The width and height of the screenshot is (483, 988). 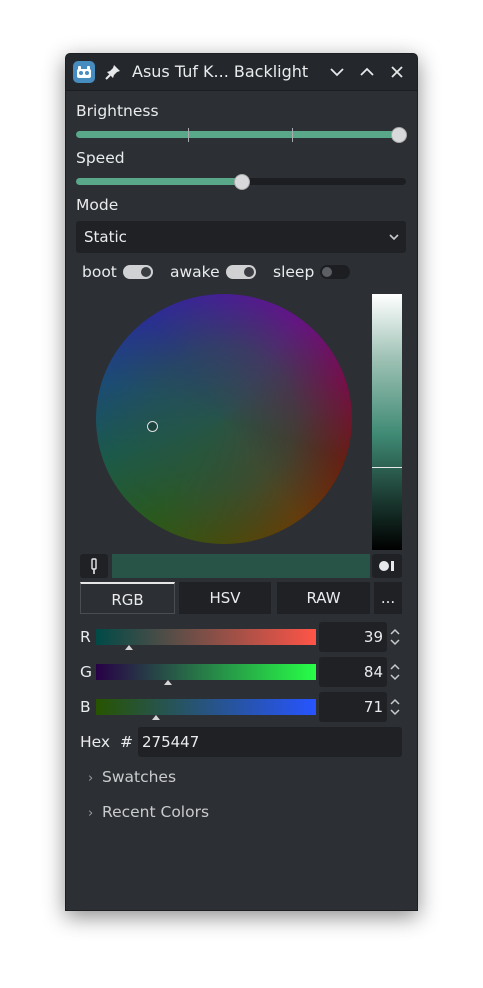 I want to click on minimize-chevron-down-icon, so click(x=337, y=72).